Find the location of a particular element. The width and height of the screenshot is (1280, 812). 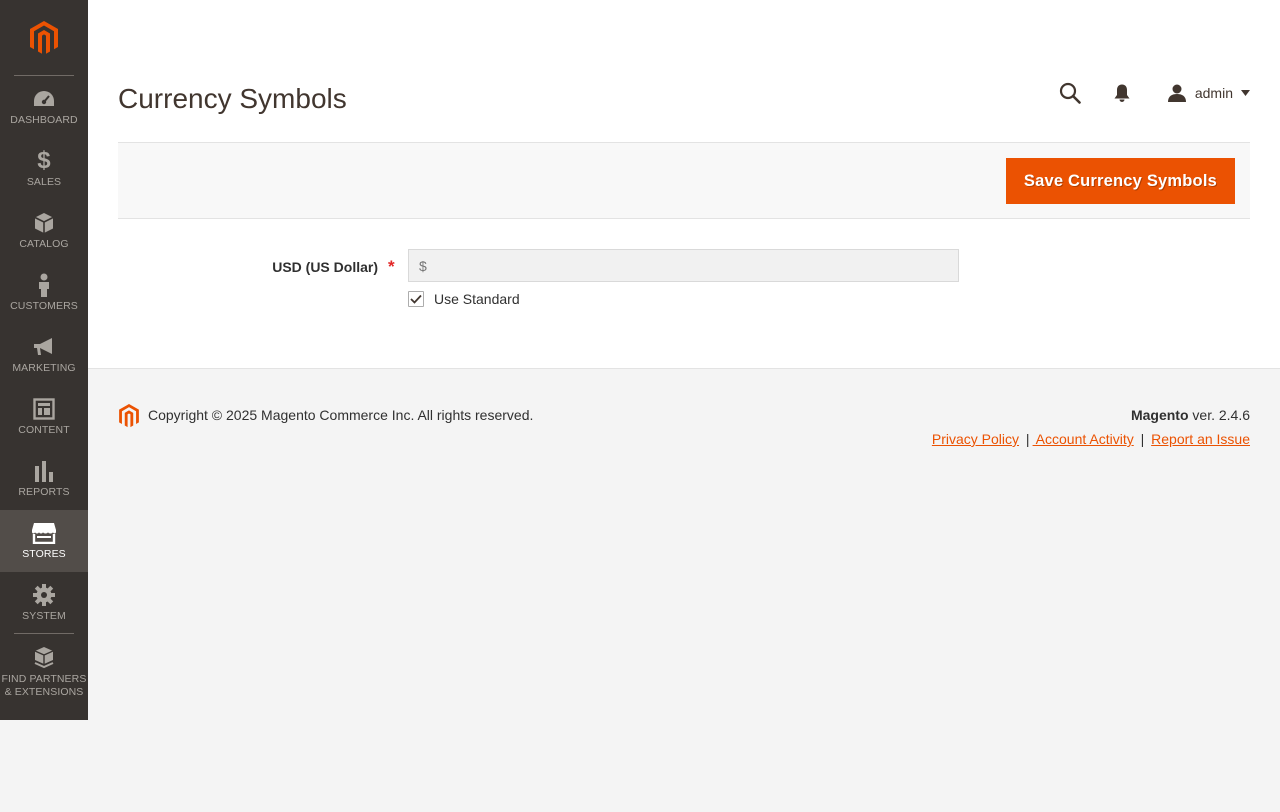

sidebar-item-marketing: Marketing is located at coordinates (44, 355).